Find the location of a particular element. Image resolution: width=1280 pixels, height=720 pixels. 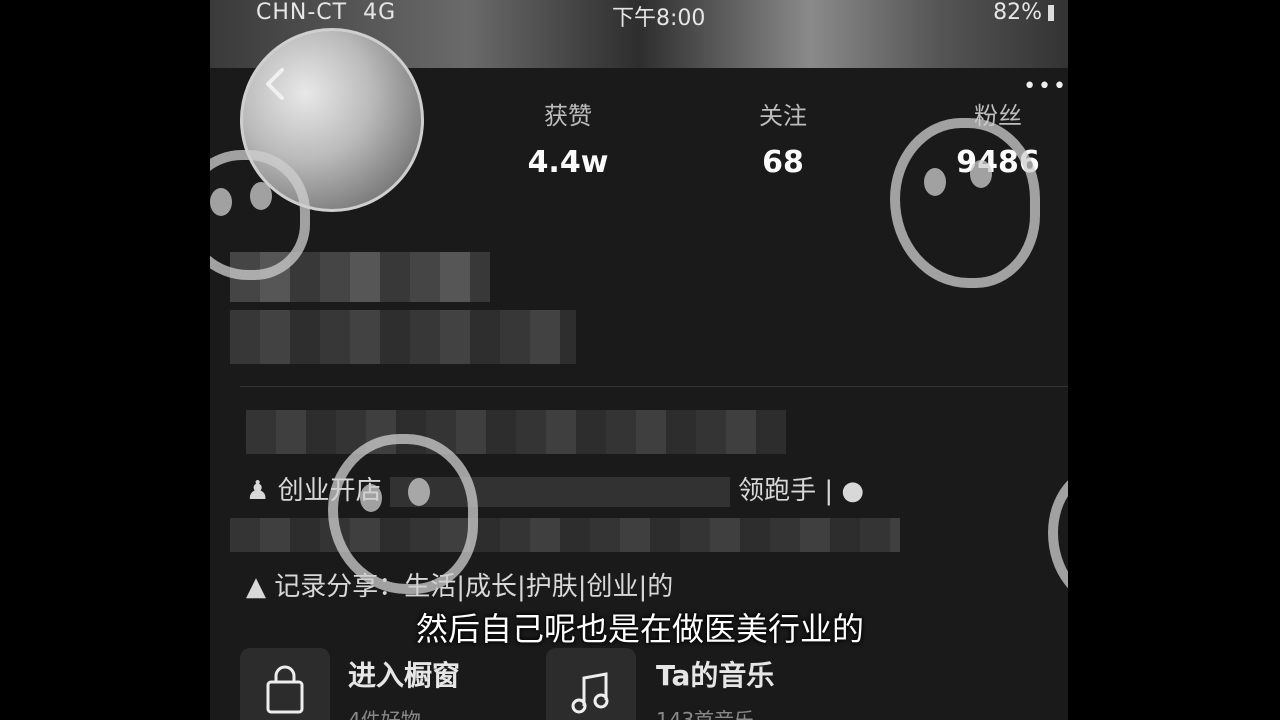

music-note-icon is located at coordinates (590, 693).